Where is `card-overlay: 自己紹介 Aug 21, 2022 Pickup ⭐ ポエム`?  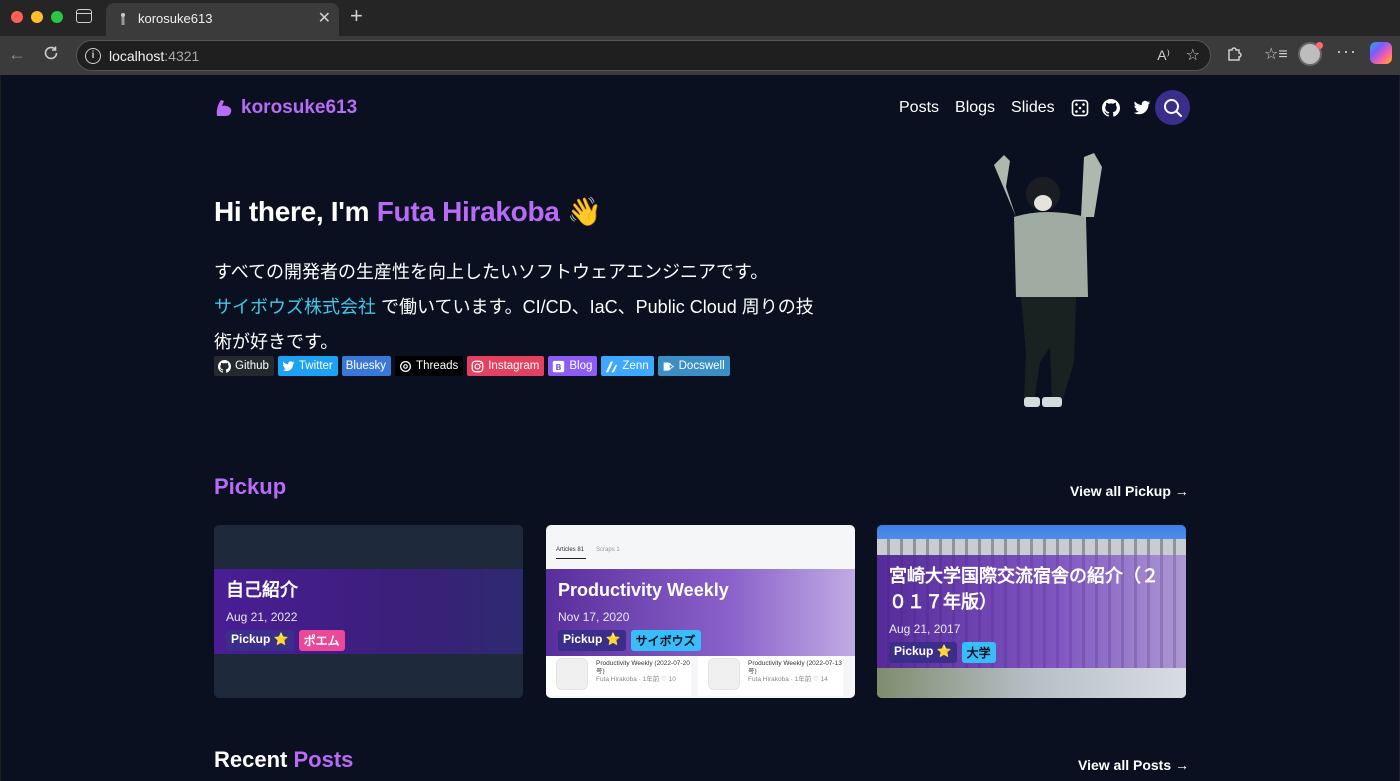 card-overlay: 自己紹介 Aug 21, 2022 Pickup ⭐ ポエム is located at coordinates (368, 611).